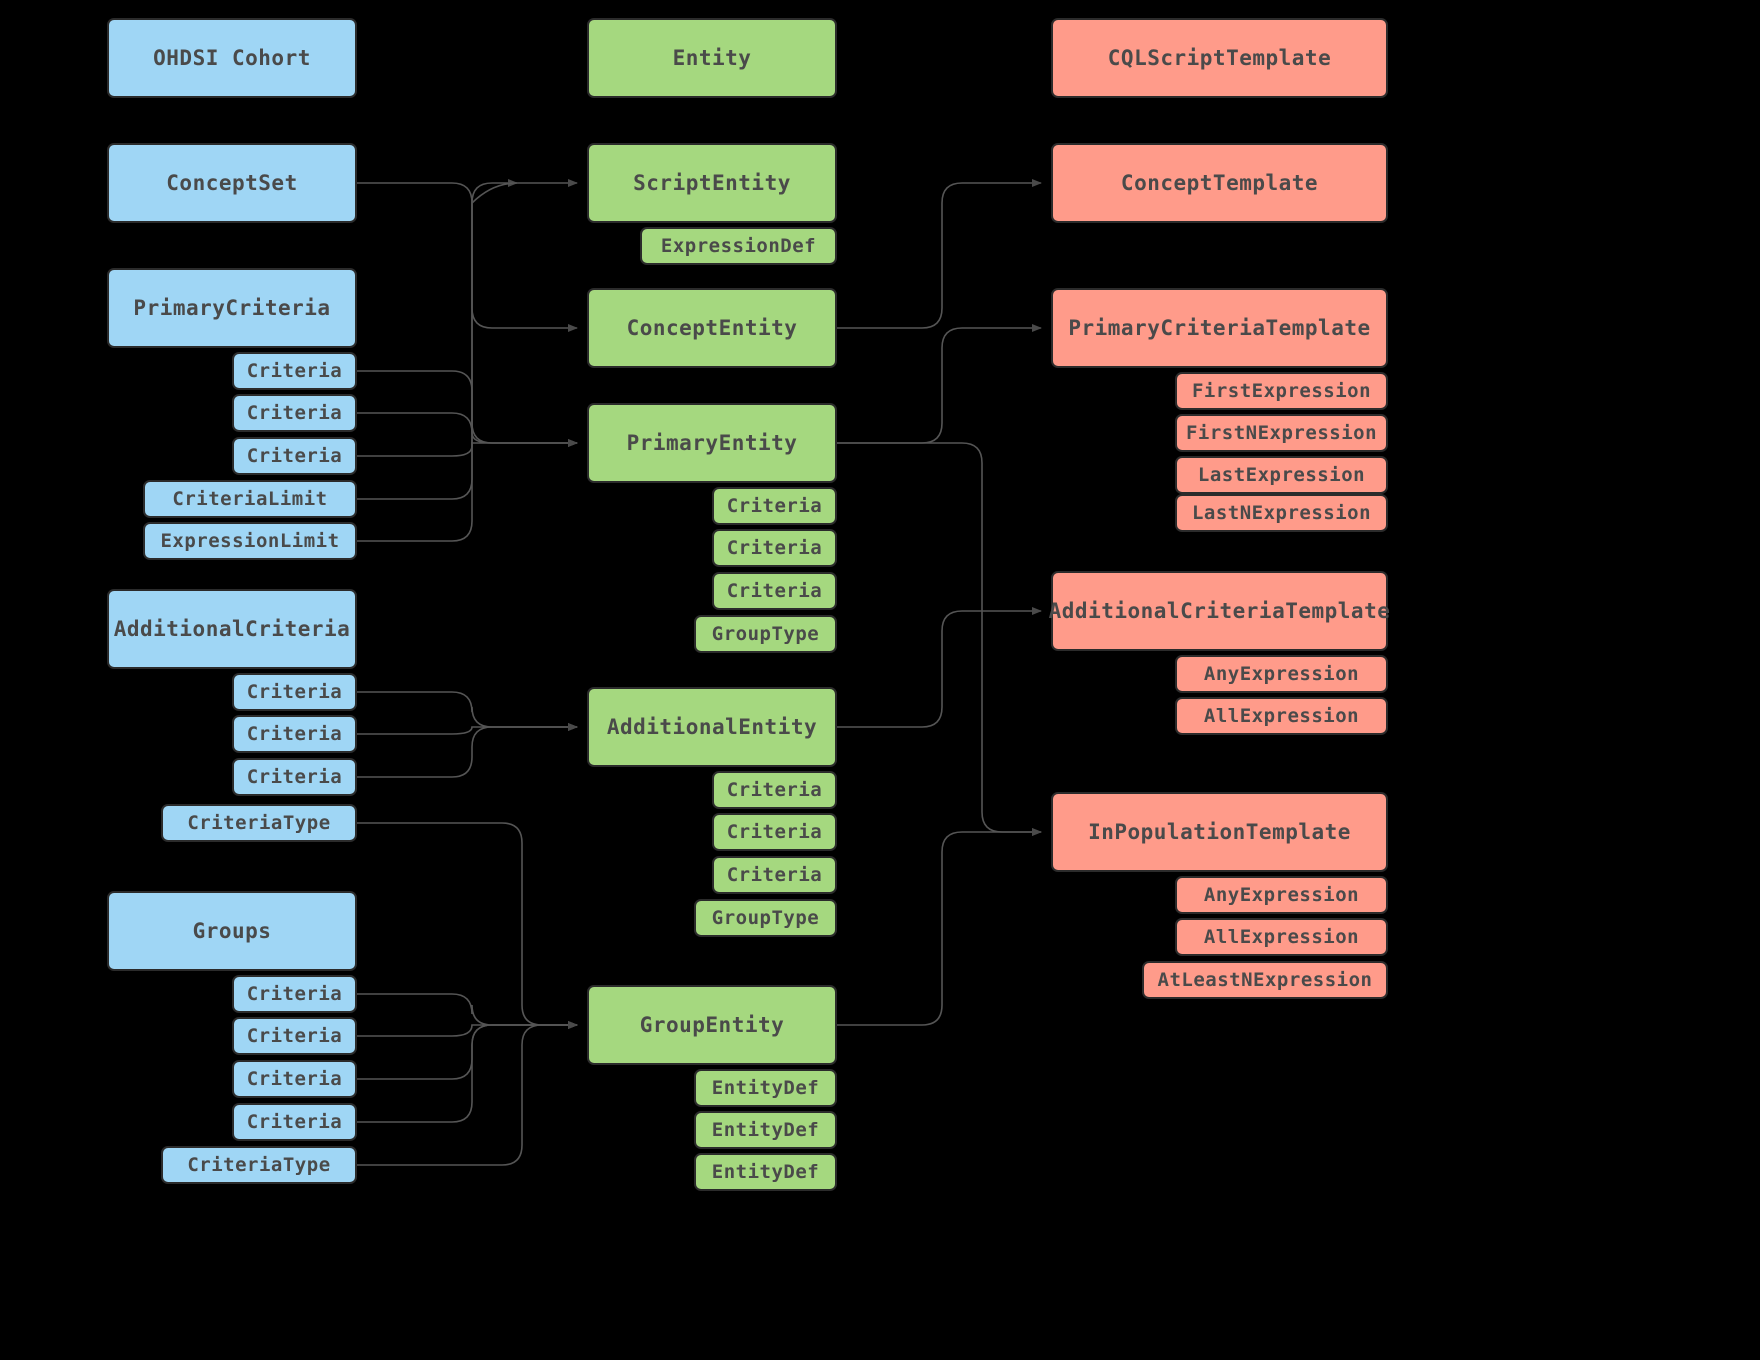  I want to click on node-additionalcriteria: AdditionalCriteria, so click(232, 629).